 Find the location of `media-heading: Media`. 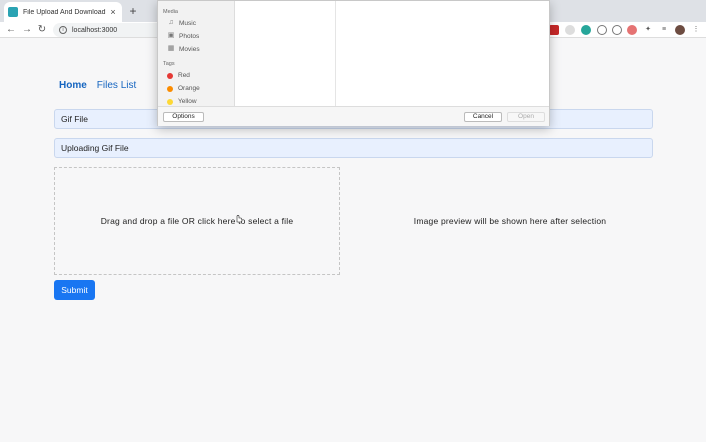

media-heading: Media is located at coordinates (170, 12).